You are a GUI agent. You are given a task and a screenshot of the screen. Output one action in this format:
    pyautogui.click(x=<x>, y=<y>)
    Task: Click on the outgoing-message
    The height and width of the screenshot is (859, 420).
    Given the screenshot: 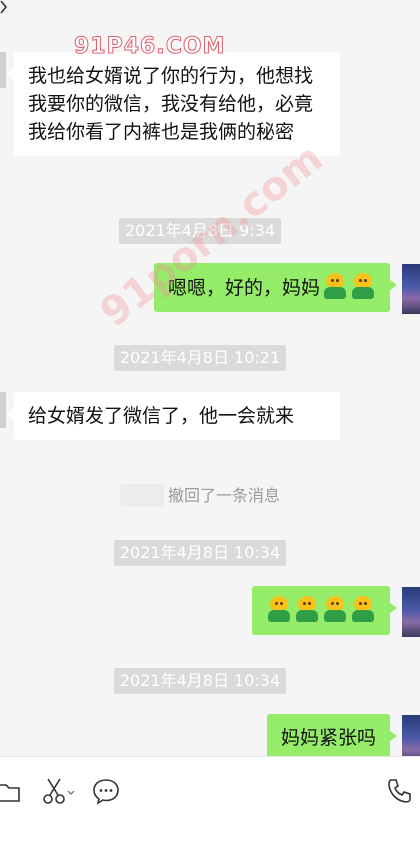 What is the action you would take?
    pyautogui.click(x=324, y=610)
    